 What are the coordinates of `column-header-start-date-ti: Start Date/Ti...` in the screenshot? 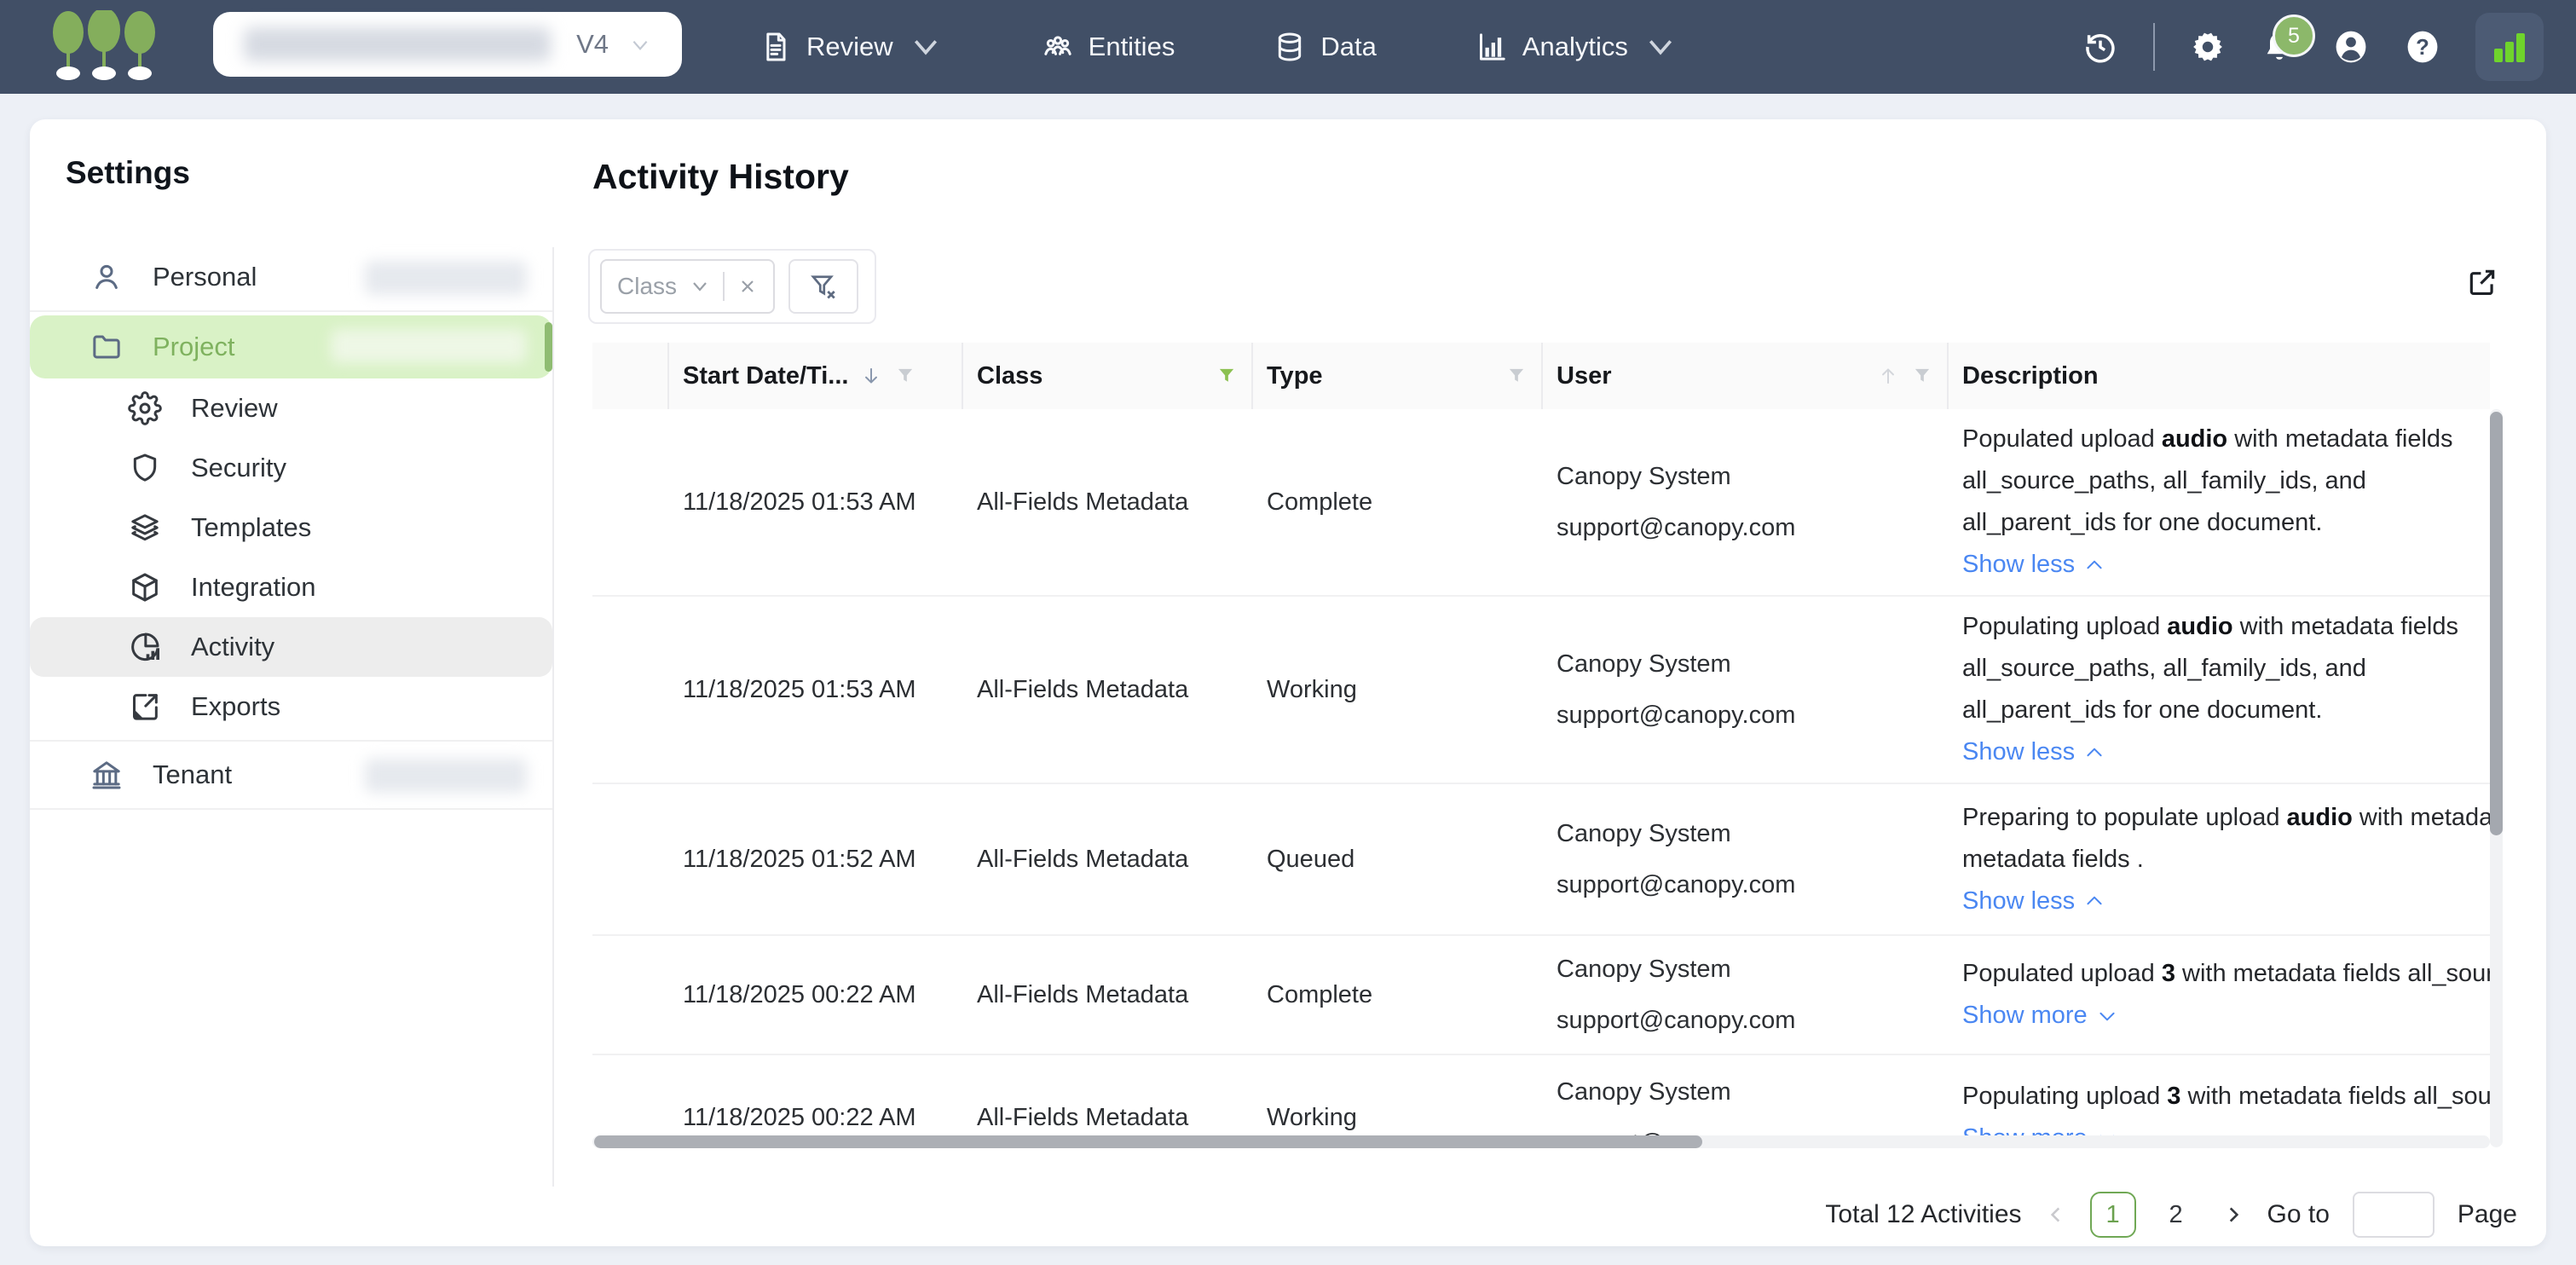 It's located at (816, 376).